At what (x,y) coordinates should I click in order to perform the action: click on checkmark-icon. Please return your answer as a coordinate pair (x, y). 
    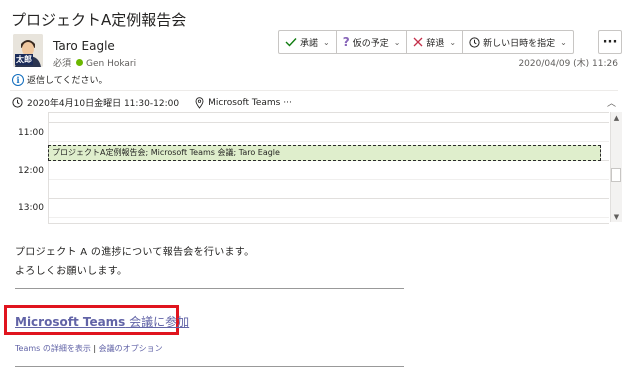
    Looking at the image, I should click on (291, 42).